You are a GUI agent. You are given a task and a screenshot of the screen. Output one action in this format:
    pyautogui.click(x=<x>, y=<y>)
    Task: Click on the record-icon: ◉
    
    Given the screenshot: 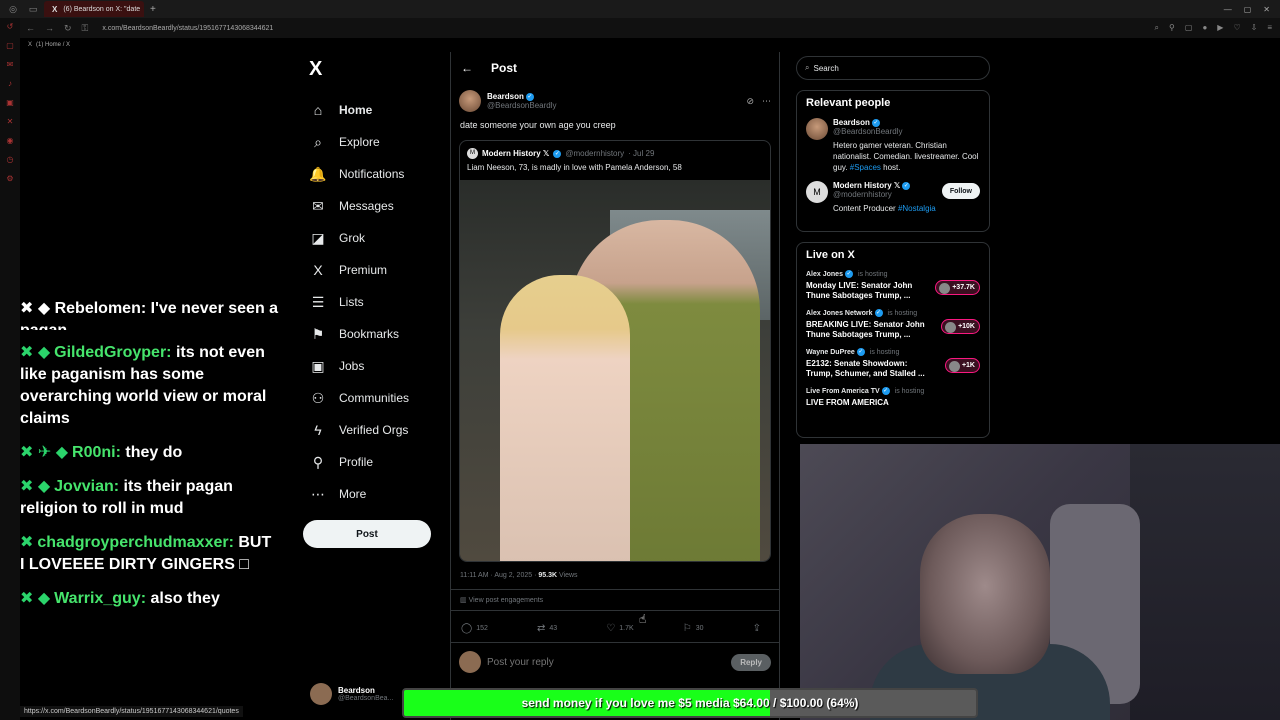 What is the action you would take?
    pyautogui.click(x=10, y=140)
    